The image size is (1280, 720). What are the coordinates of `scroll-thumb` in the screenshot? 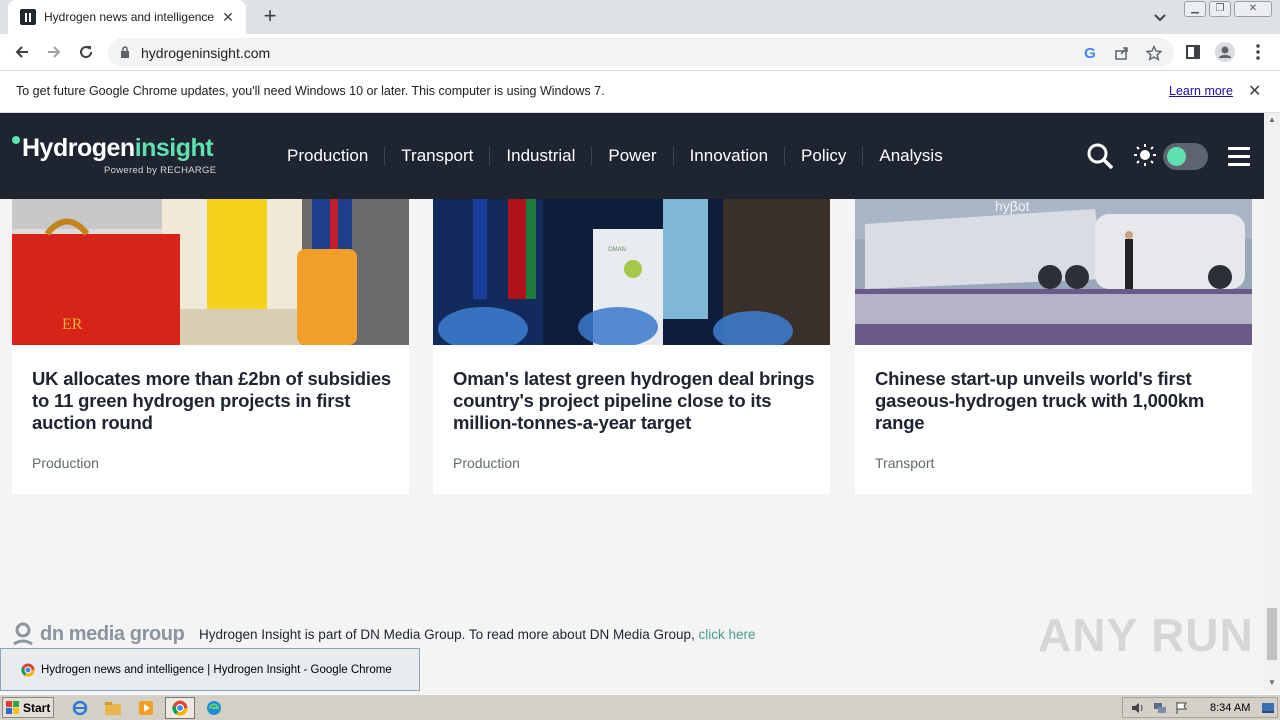 It's located at (1272, 634).